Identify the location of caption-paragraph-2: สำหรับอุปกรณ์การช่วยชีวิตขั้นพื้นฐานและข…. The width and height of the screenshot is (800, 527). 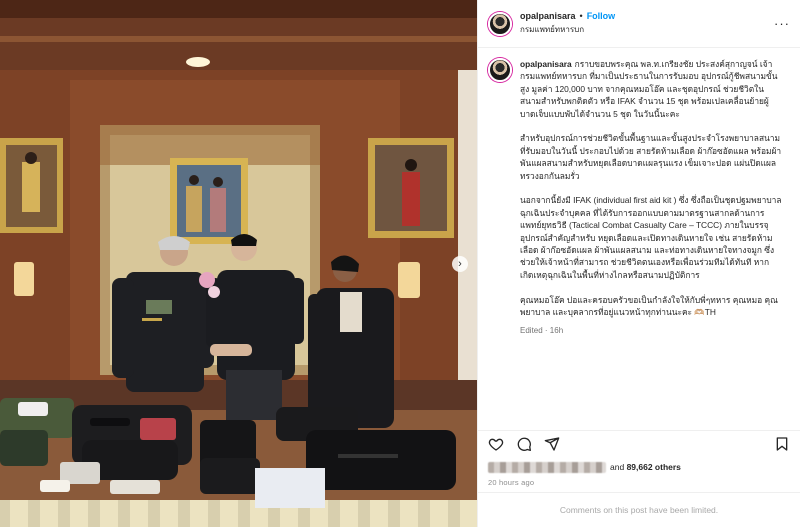
(651, 157).